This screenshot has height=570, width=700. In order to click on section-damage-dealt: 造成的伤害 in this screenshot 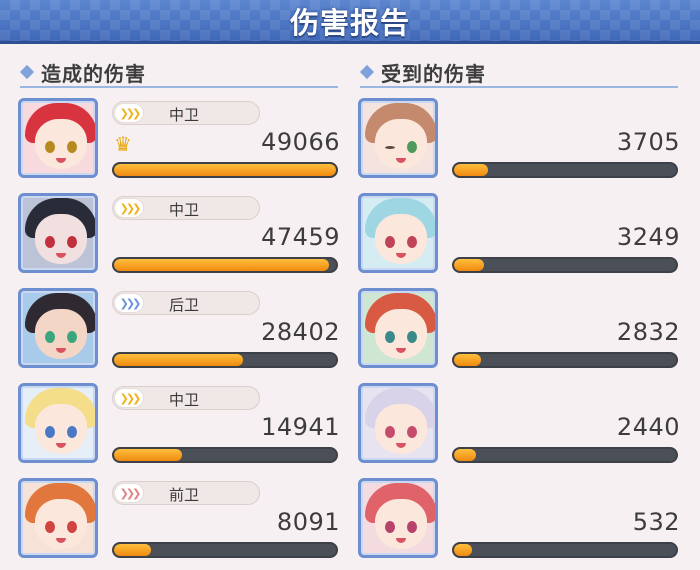, I will do `click(178, 73)`.